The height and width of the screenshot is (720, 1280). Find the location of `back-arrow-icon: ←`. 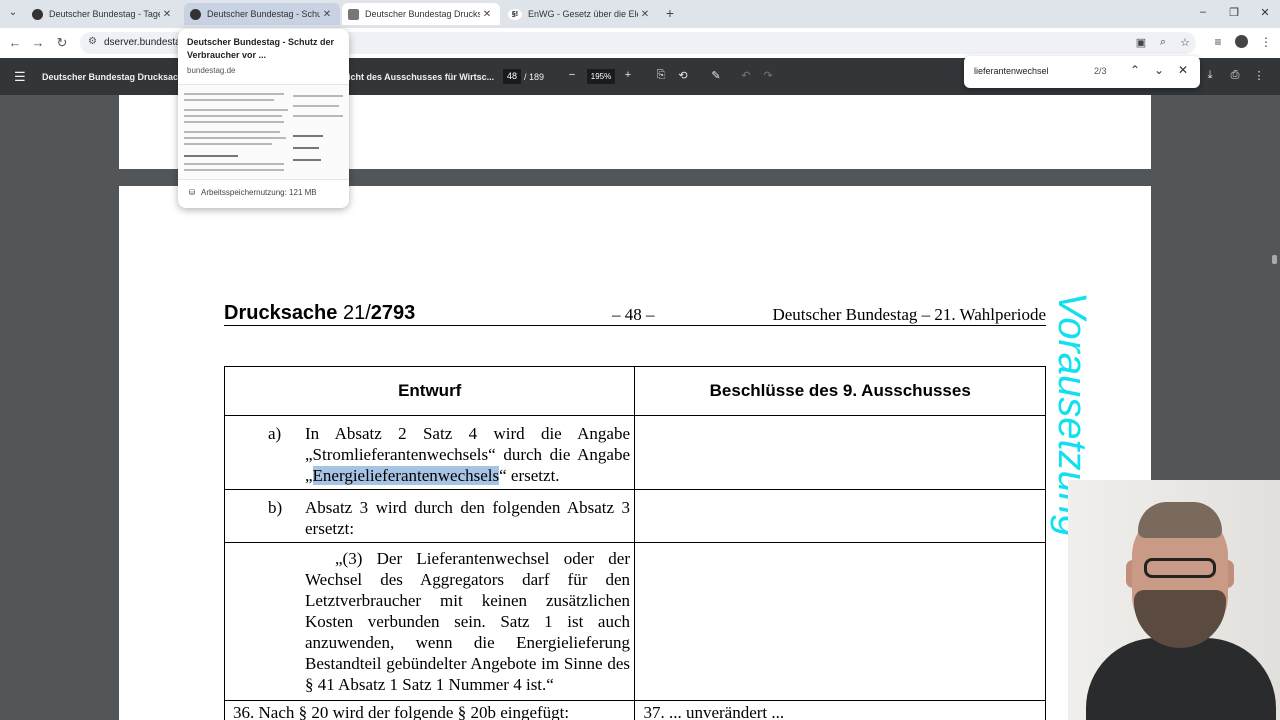

back-arrow-icon: ← is located at coordinates (15, 43).